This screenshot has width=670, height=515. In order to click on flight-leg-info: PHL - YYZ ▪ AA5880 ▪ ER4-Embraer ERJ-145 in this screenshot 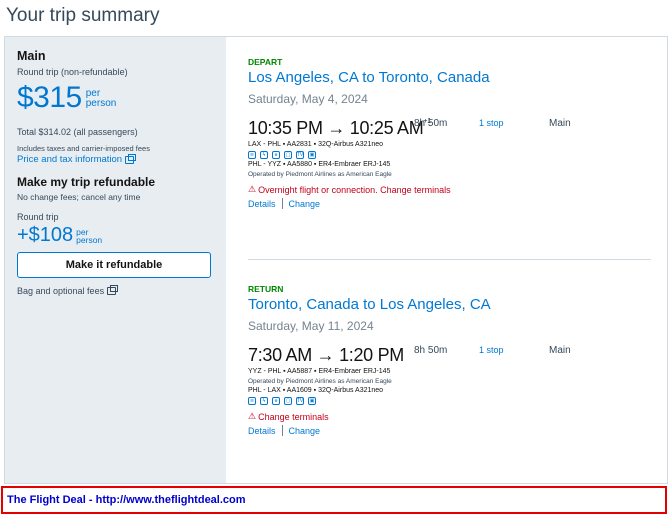, I will do `click(319, 164)`.